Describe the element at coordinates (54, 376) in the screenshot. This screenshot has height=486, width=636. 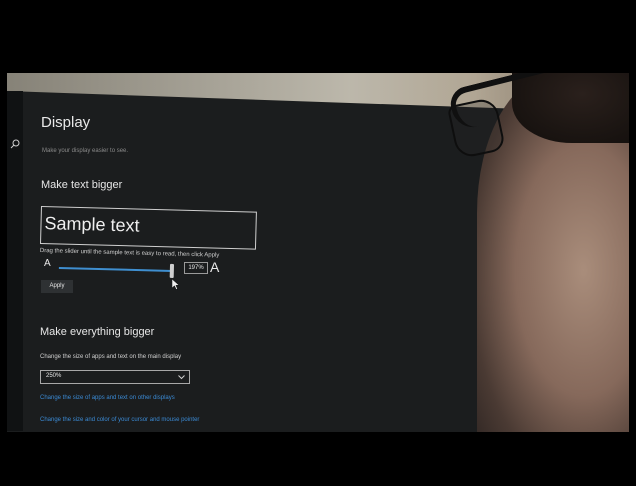
I see `scale-dropdown-value: 250%` at that location.